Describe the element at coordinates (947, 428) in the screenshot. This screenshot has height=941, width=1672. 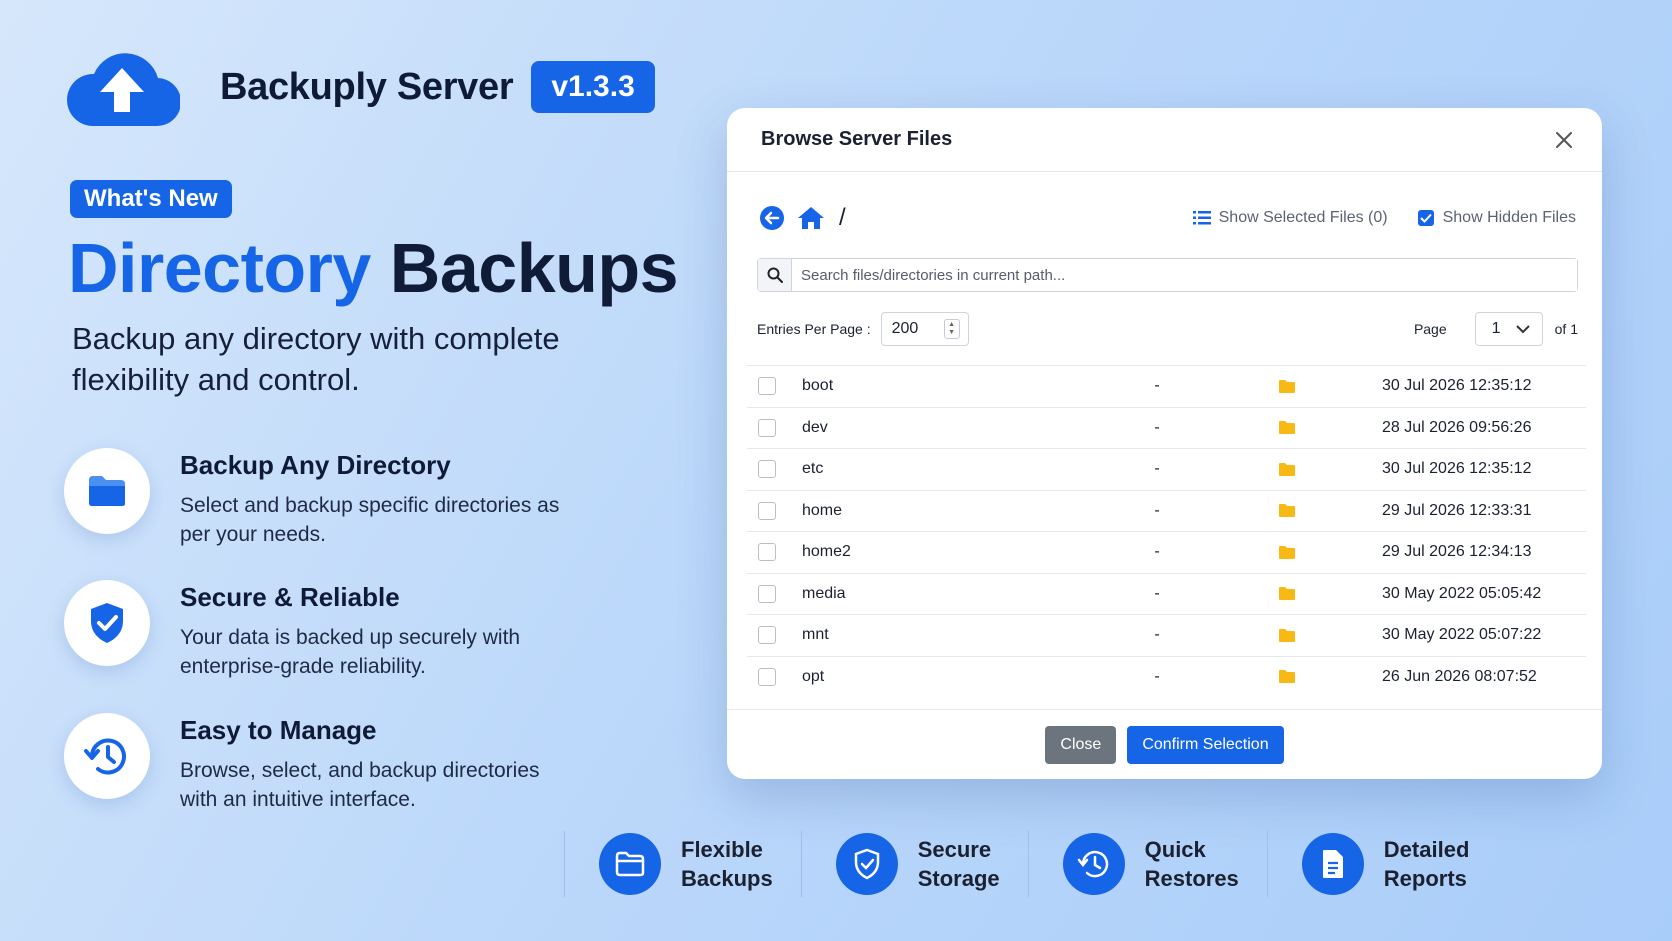
I see `file-name: dev` at that location.